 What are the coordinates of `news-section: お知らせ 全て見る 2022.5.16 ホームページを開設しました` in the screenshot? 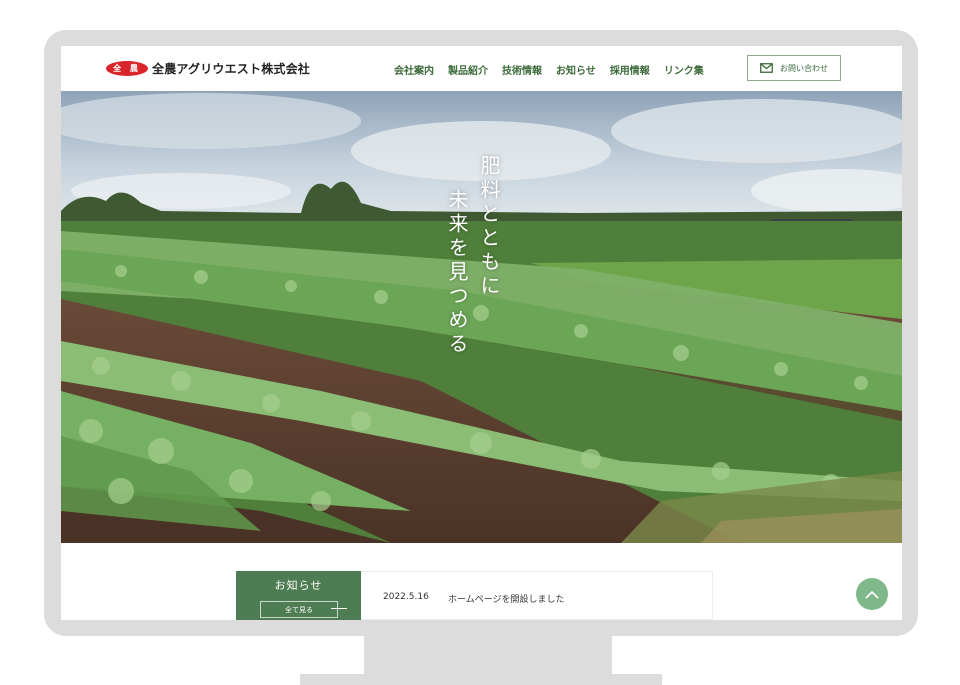 It's located at (481, 581).